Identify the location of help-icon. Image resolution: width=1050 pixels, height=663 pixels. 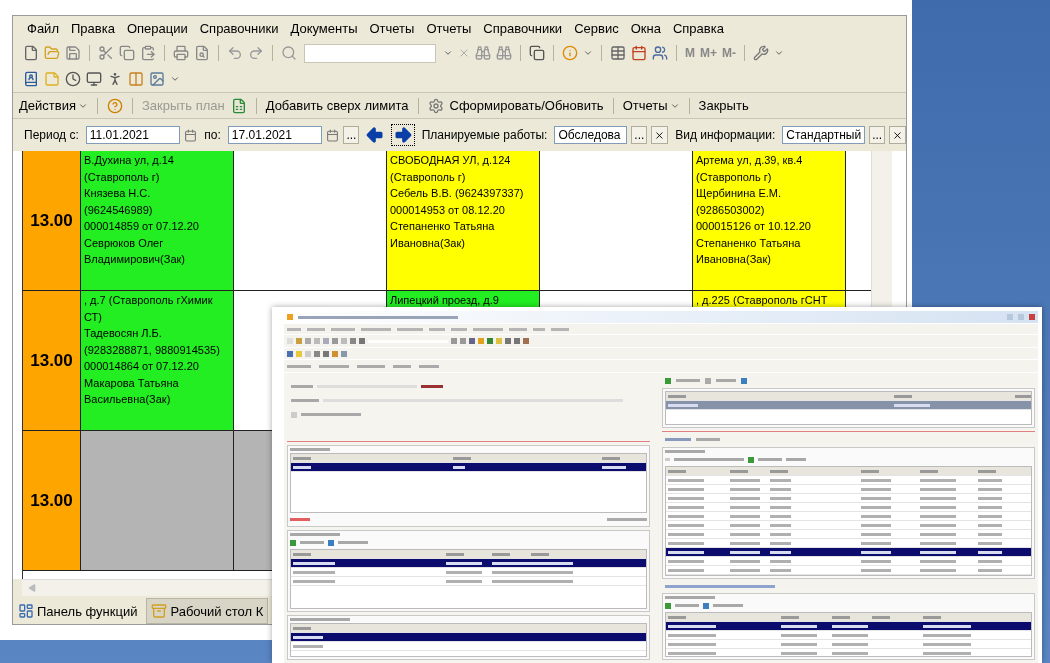
(114, 105).